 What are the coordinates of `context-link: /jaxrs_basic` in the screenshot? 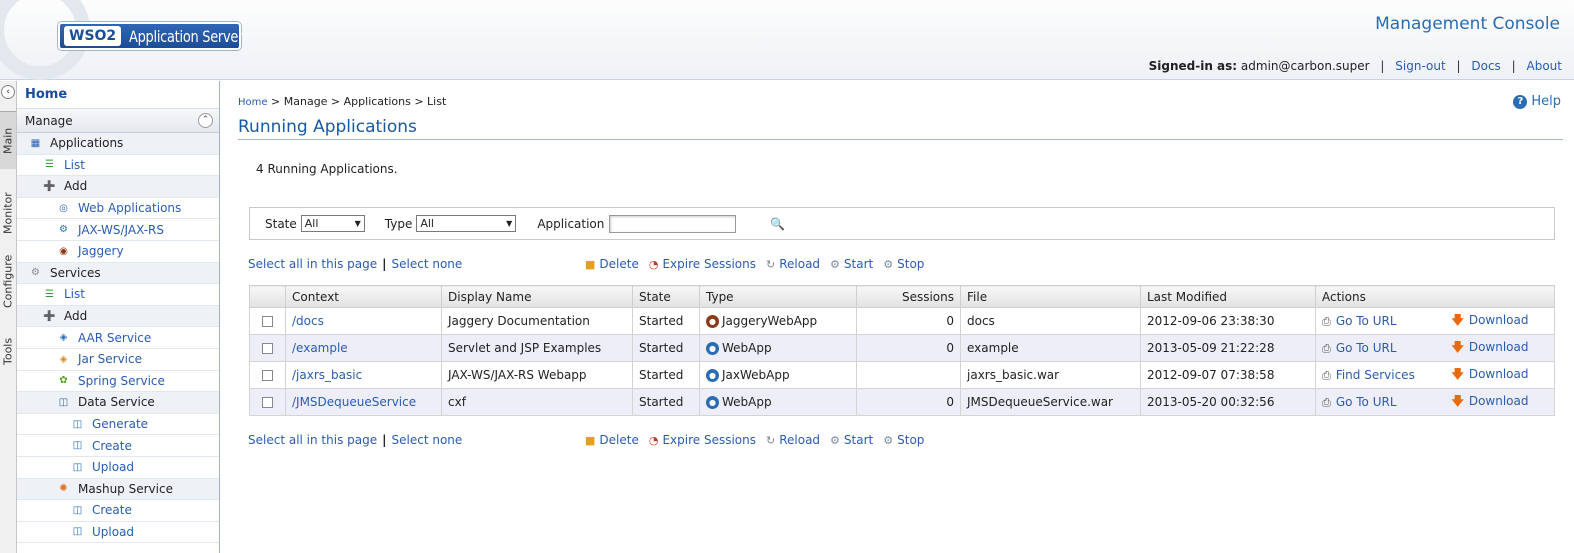 It's located at (327, 375).